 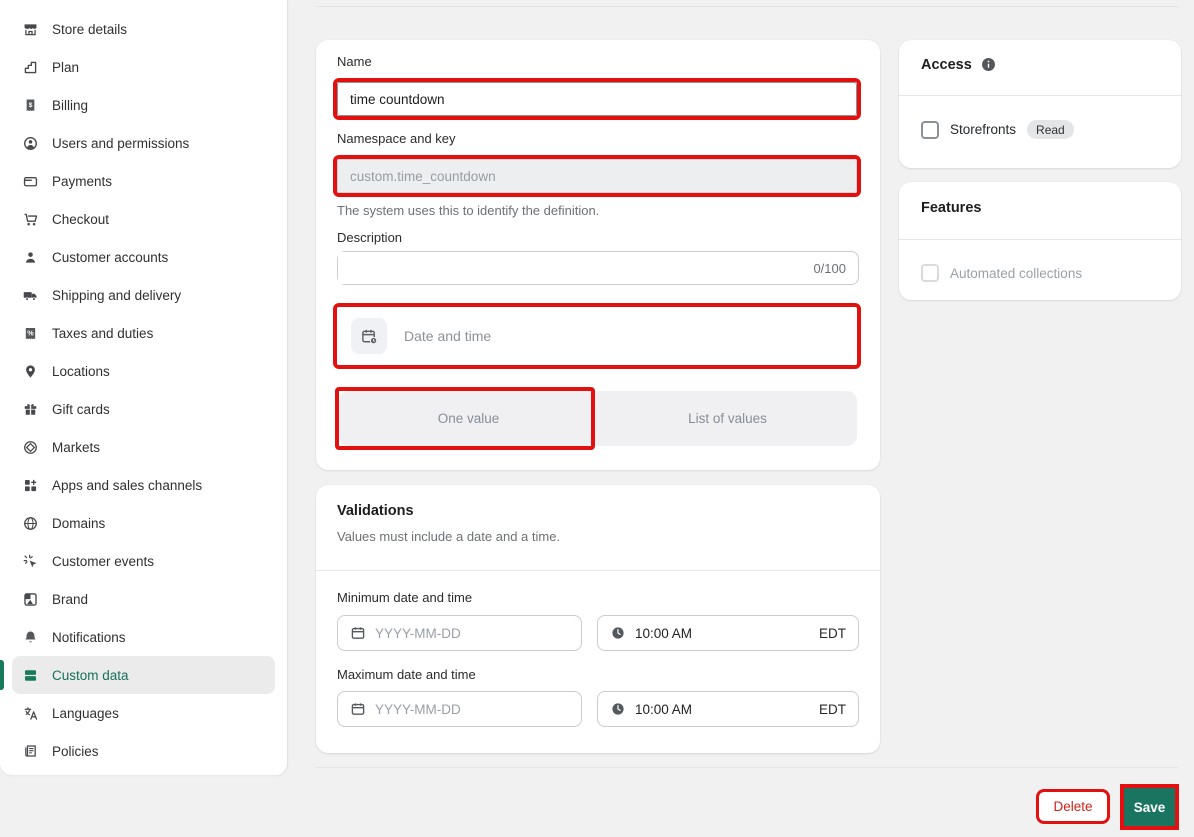 I want to click on name-input, so click(x=597, y=99).